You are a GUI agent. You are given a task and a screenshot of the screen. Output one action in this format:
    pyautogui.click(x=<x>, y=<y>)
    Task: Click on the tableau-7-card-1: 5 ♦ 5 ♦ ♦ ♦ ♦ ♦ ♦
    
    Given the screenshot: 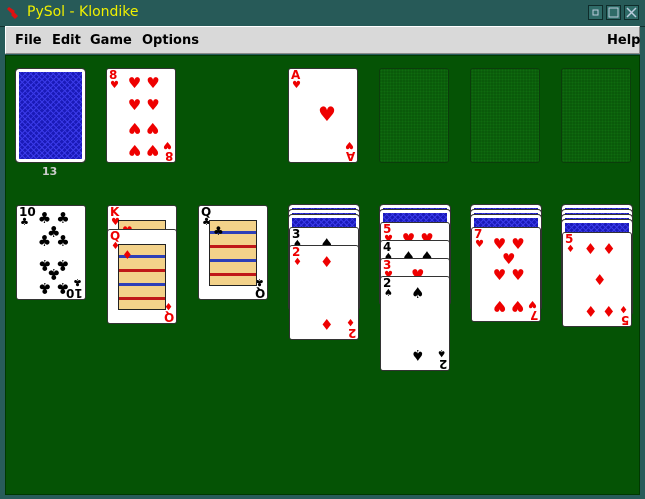 What is the action you would take?
    pyautogui.click(x=597, y=279)
    